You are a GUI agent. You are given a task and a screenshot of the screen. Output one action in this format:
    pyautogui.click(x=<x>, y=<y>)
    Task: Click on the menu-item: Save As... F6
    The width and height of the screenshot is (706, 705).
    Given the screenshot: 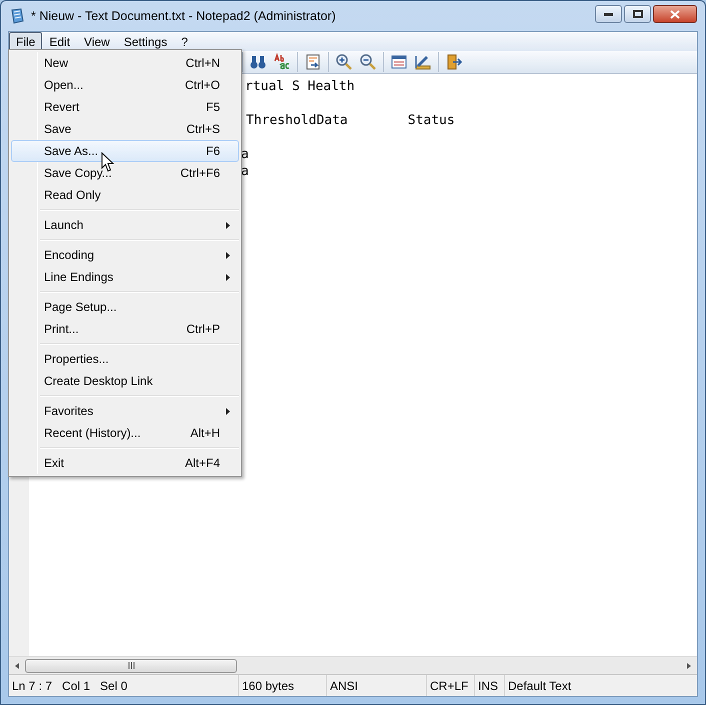 What is the action you would take?
    pyautogui.click(x=125, y=151)
    